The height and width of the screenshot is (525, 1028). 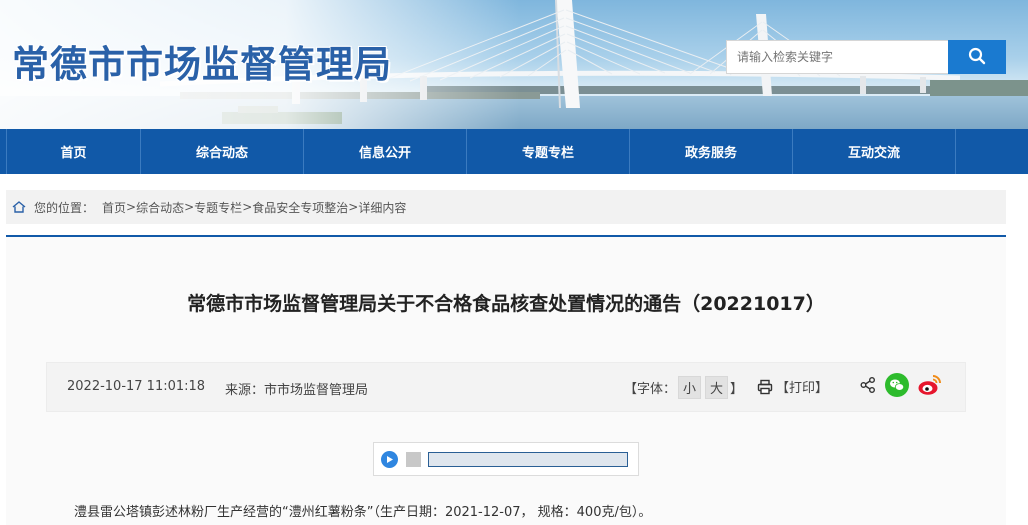 I want to click on wechat-icon, so click(x=897, y=385).